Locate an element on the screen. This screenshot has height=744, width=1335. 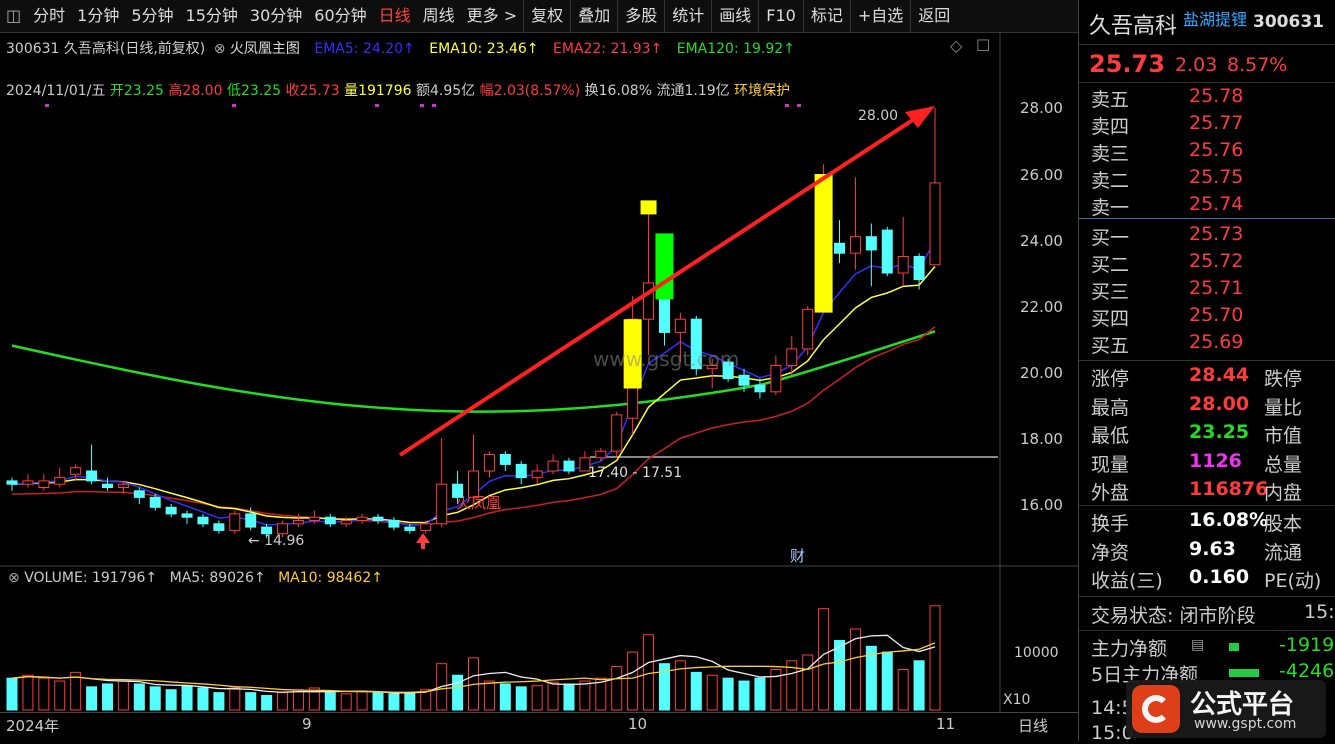
order-label: 买一 is located at coordinates (1110, 238).